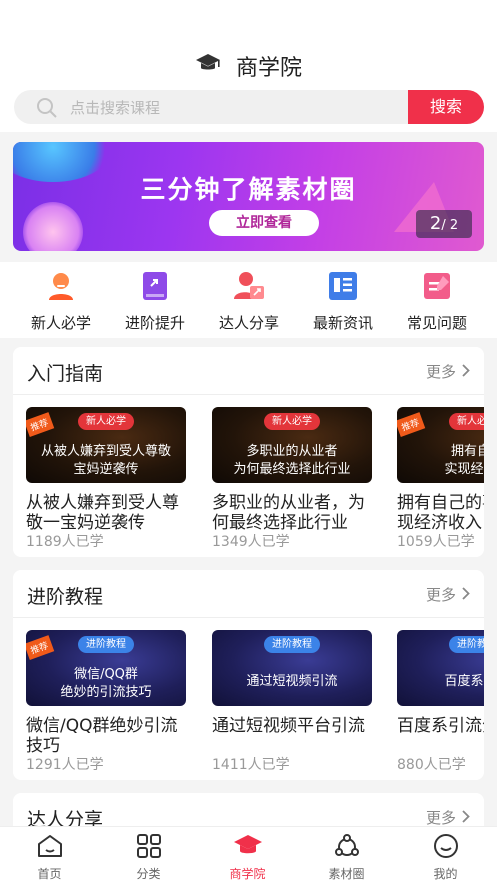 This screenshot has height=883, width=497. What do you see at coordinates (440, 726) in the screenshot?
I see `course-name: 百度系引流分享` at bounding box center [440, 726].